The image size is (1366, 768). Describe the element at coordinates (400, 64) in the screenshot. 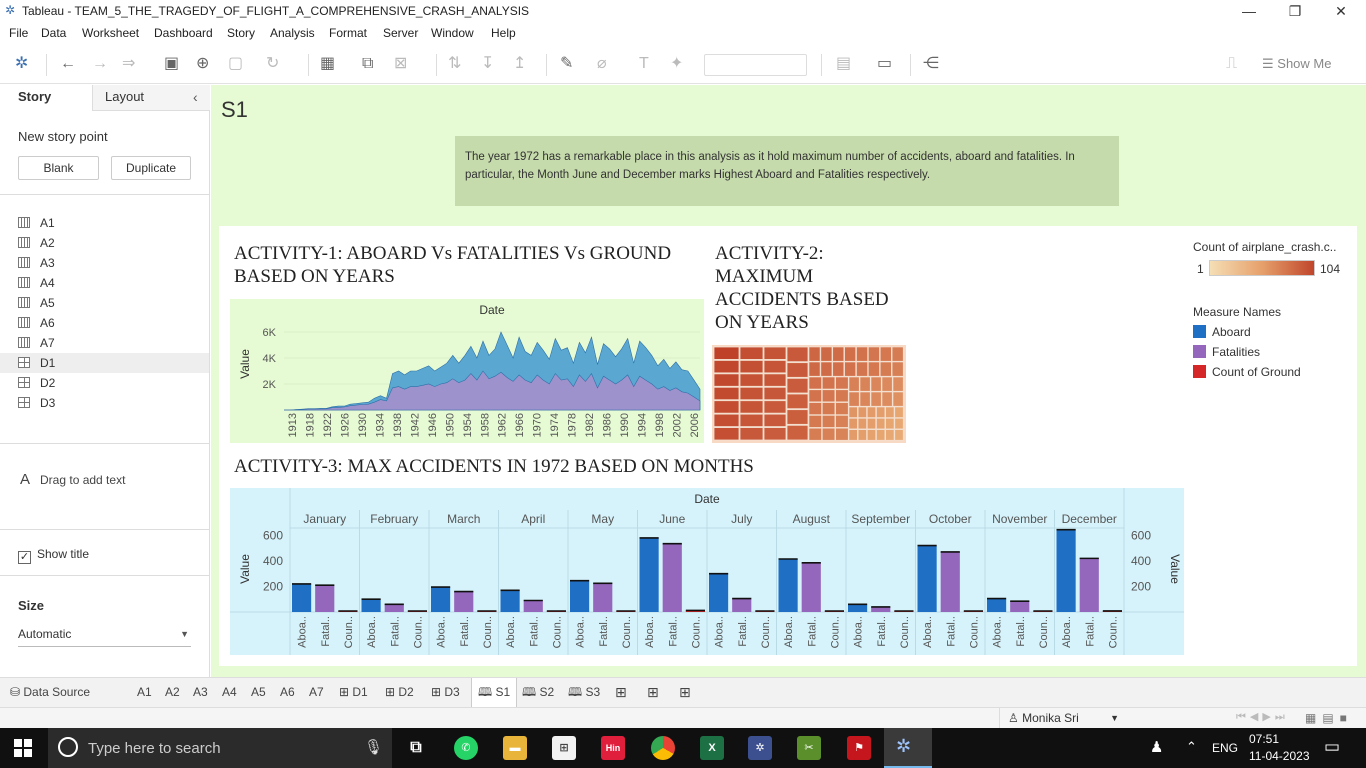

I see `clear-sheet-icon: ⊠` at that location.